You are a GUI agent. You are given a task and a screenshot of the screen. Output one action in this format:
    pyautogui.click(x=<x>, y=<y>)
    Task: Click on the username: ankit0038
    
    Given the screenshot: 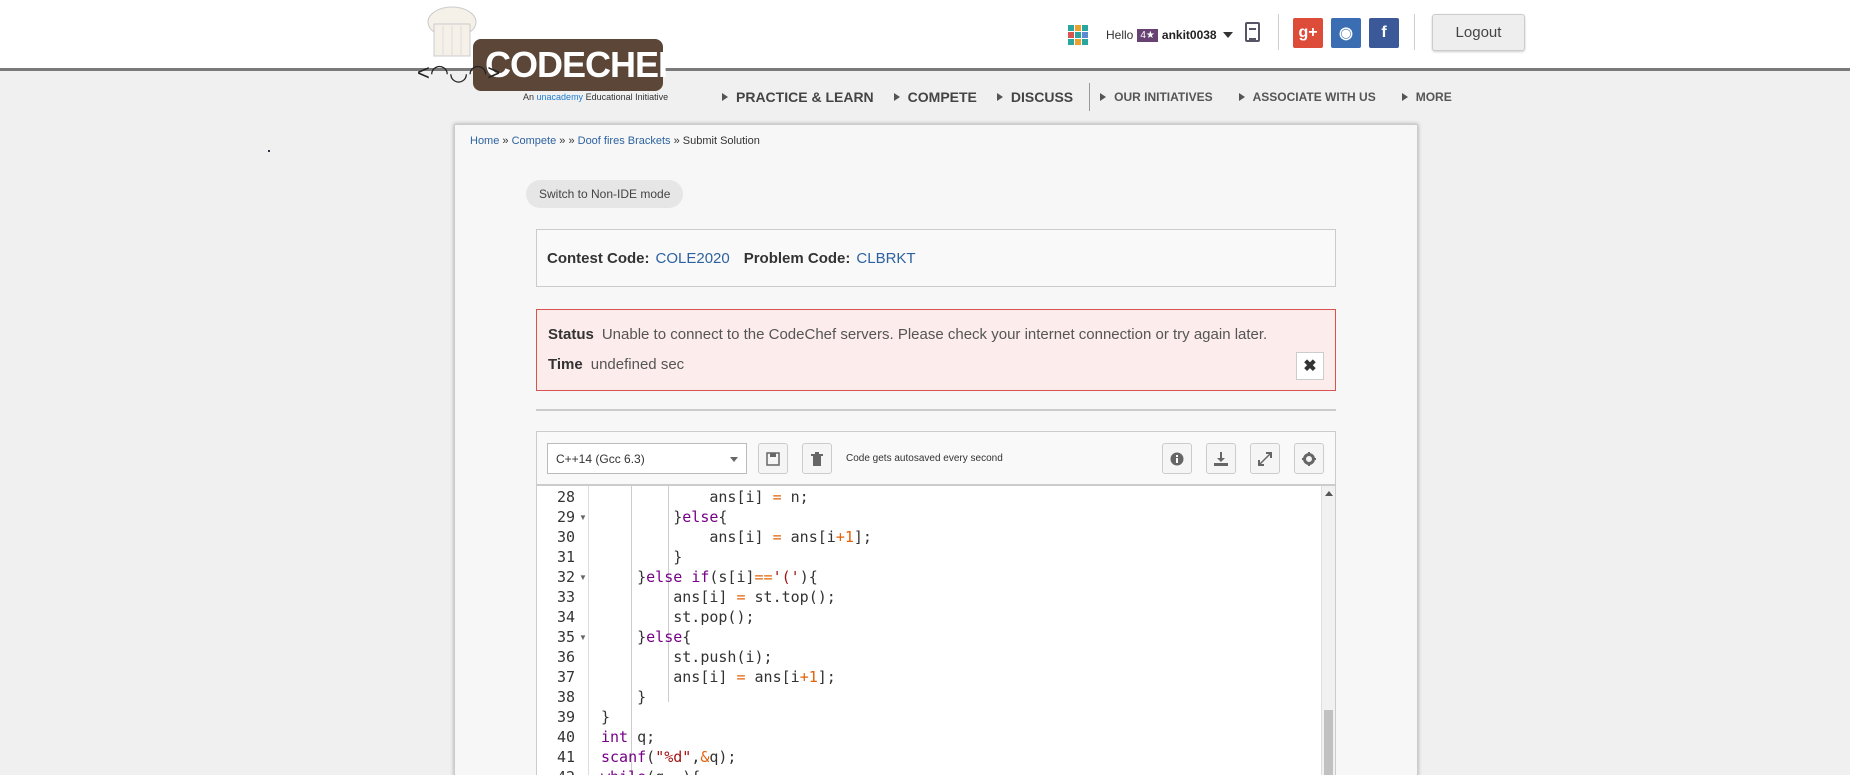 What is the action you would take?
    pyautogui.click(x=1189, y=35)
    